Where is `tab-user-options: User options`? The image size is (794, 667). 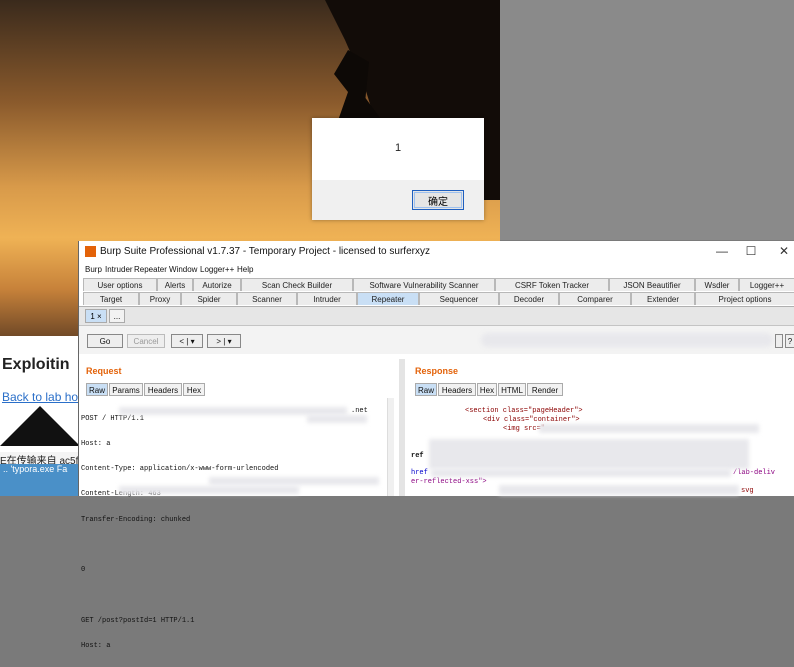 tab-user-options: User options is located at coordinates (120, 284).